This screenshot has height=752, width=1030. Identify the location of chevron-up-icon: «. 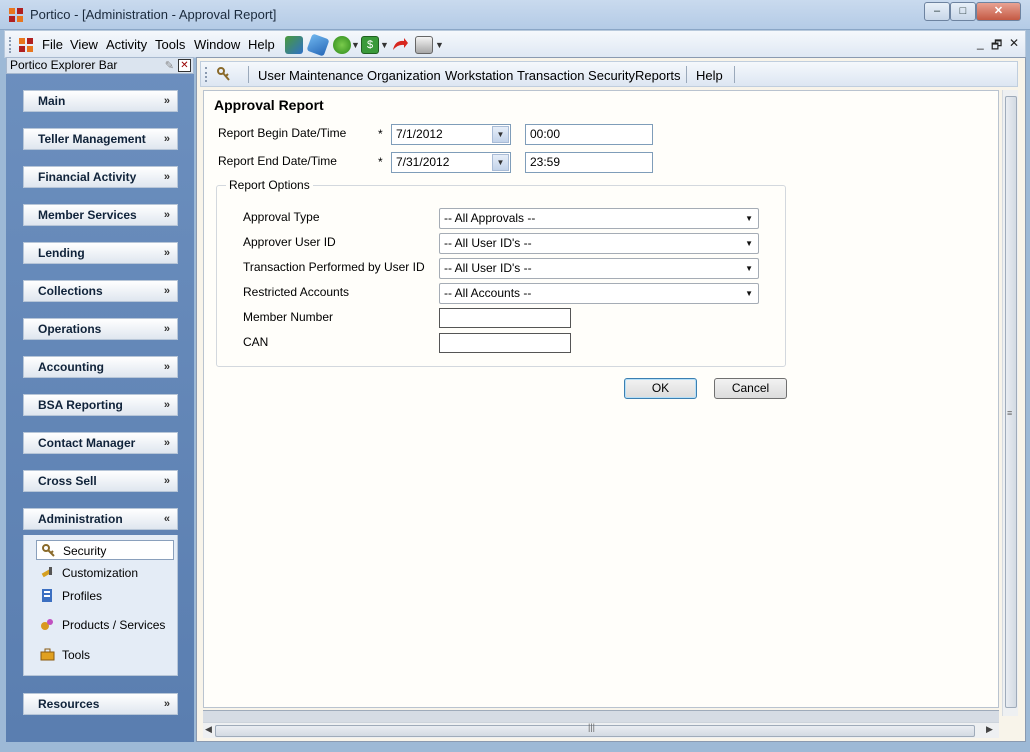
(166, 519).